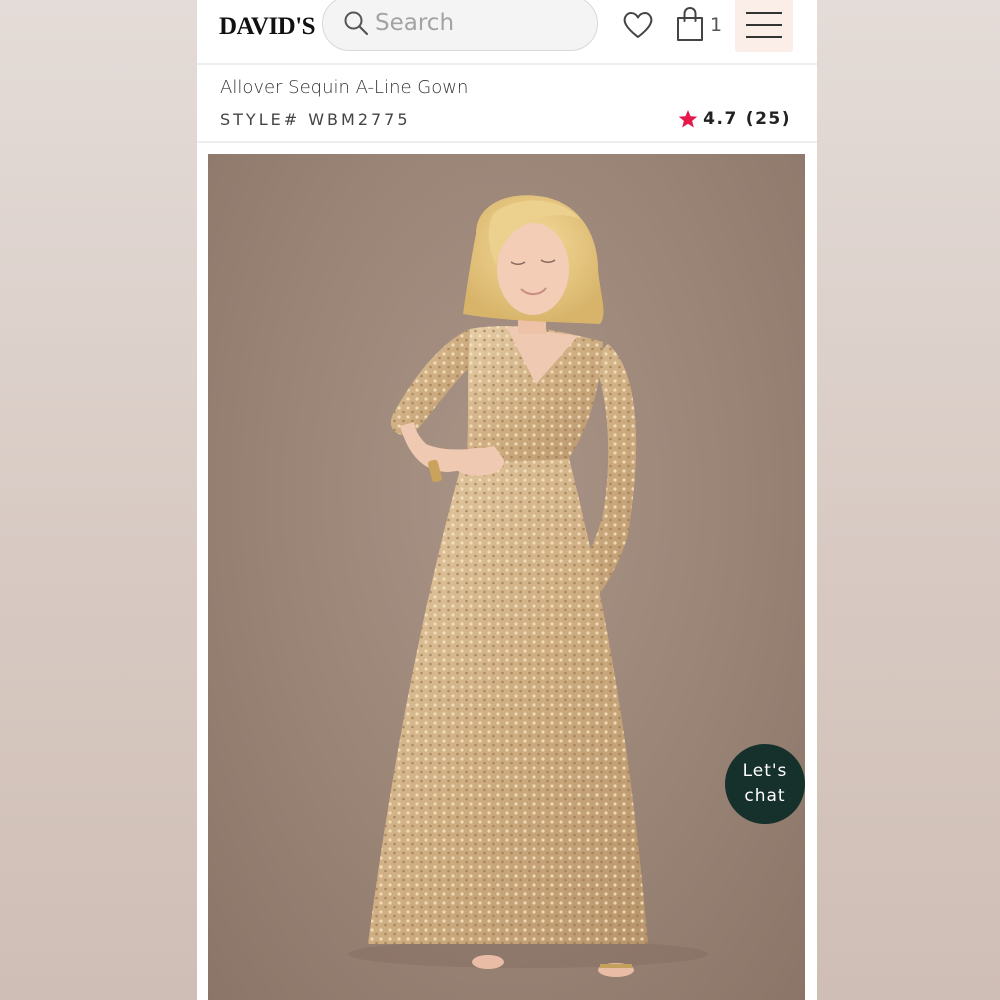 The width and height of the screenshot is (1000, 1000). I want to click on rating-value: 4.7, so click(720, 119).